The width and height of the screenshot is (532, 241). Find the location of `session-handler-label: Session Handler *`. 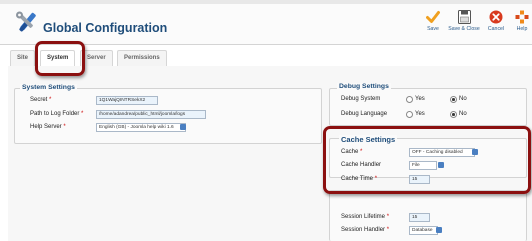

session-handler-label: Session Handler * is located at coordinates (365, 230).